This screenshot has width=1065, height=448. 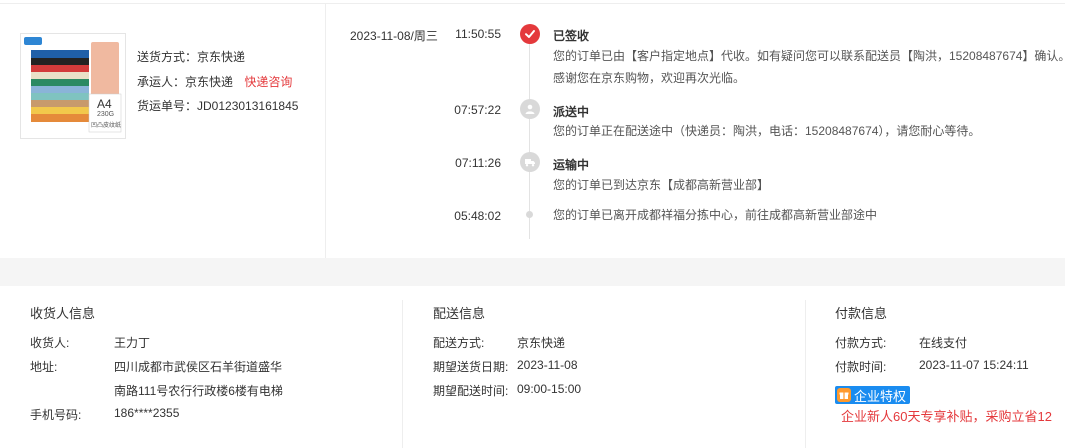 I want to click on delivery-person-icon, so click(x=530, y=109).